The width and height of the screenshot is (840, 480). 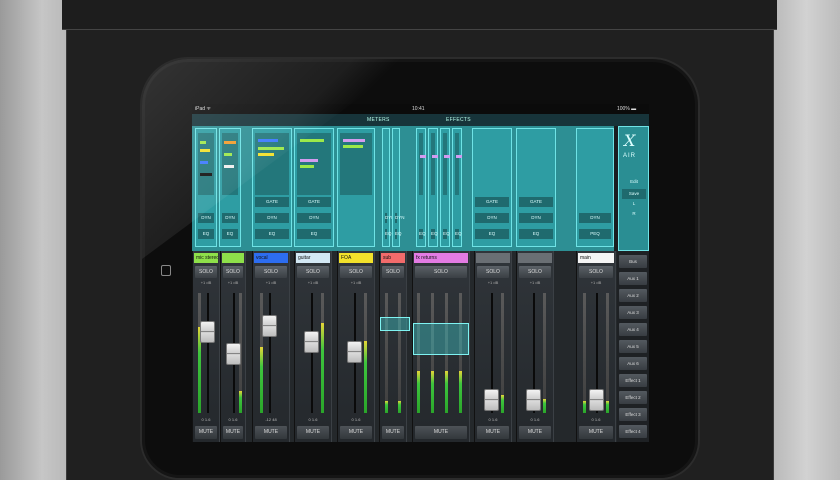 I want to click on overview-peq-button: PEQ, so click(x=595, y=234).